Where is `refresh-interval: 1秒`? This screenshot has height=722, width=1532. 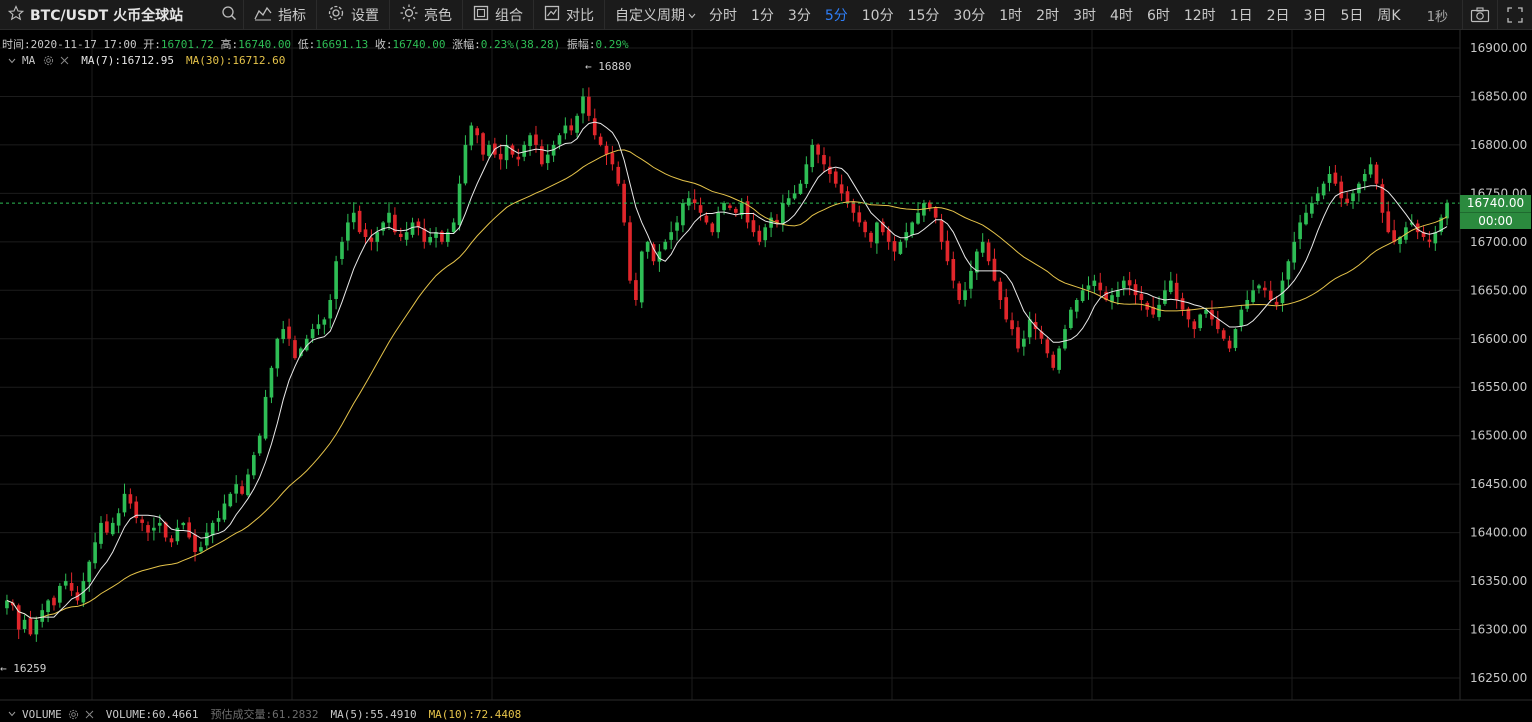
refresh-interval: 1秒 is located at coordinates (1438, 15).